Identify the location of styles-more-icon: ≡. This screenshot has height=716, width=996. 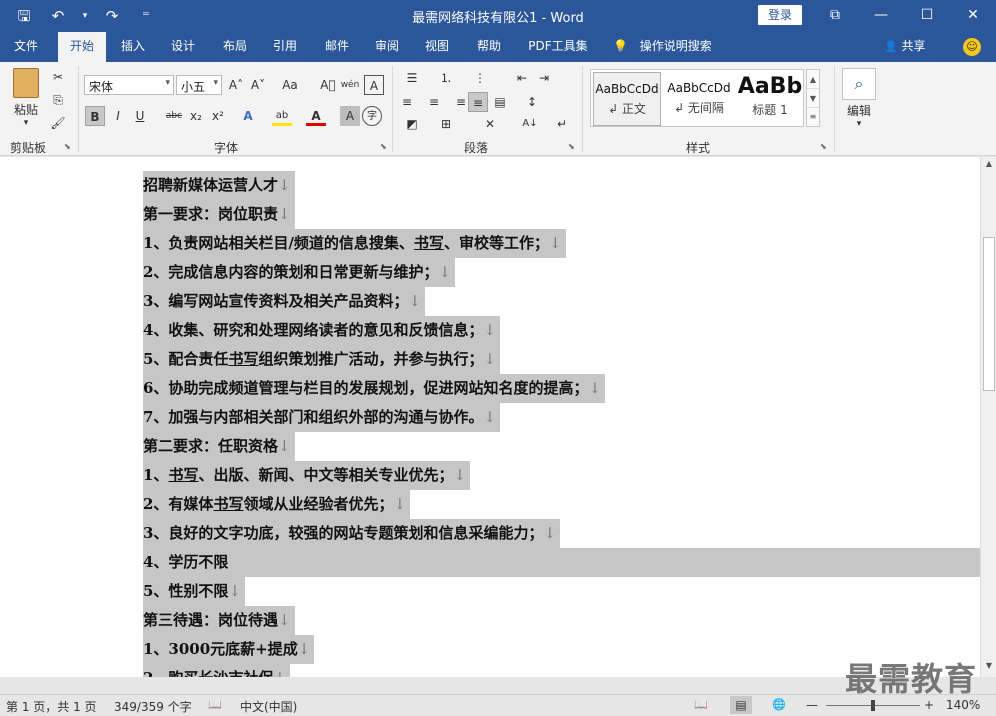
(813, 117).